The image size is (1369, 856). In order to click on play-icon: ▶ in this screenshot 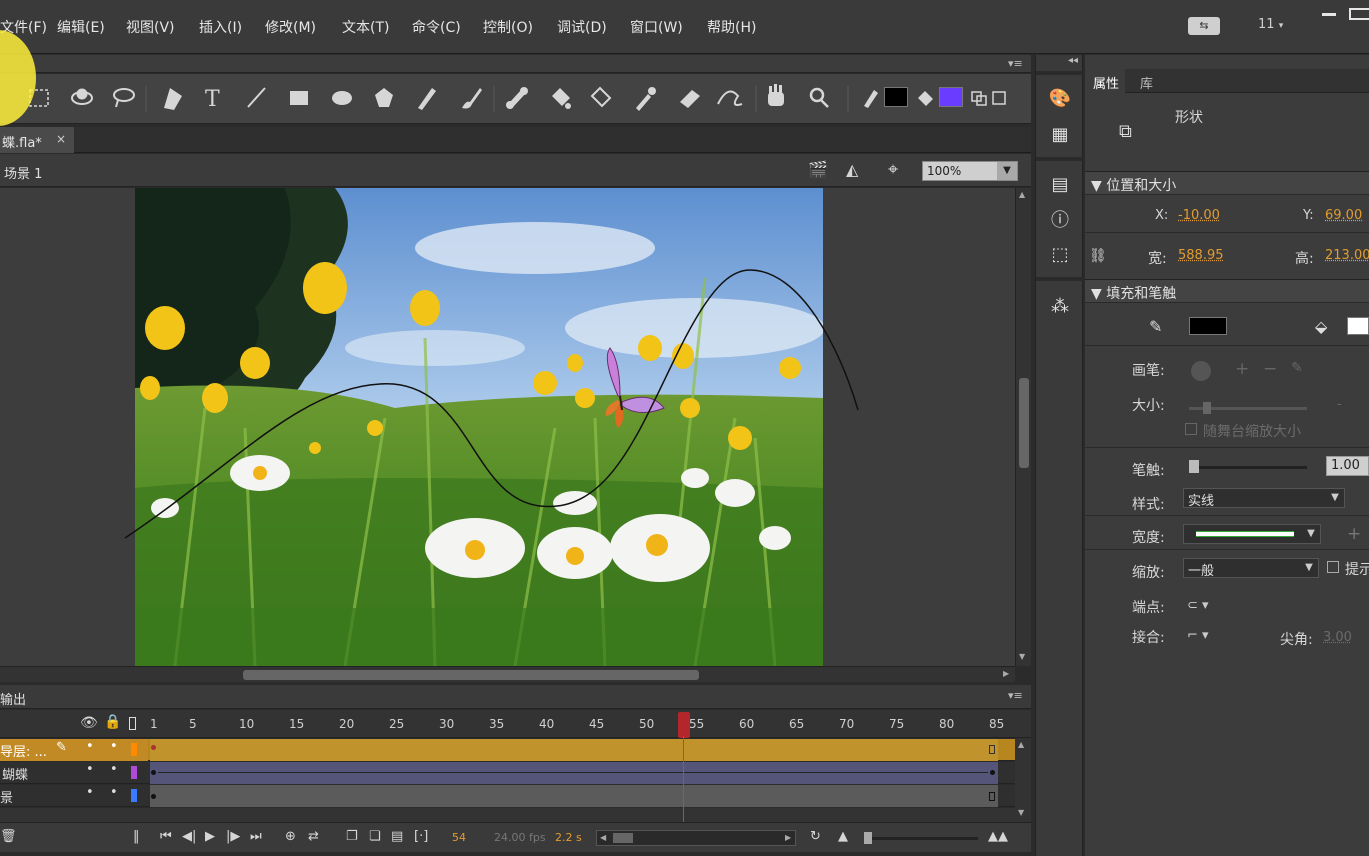, I will do `click(210, 836)`.